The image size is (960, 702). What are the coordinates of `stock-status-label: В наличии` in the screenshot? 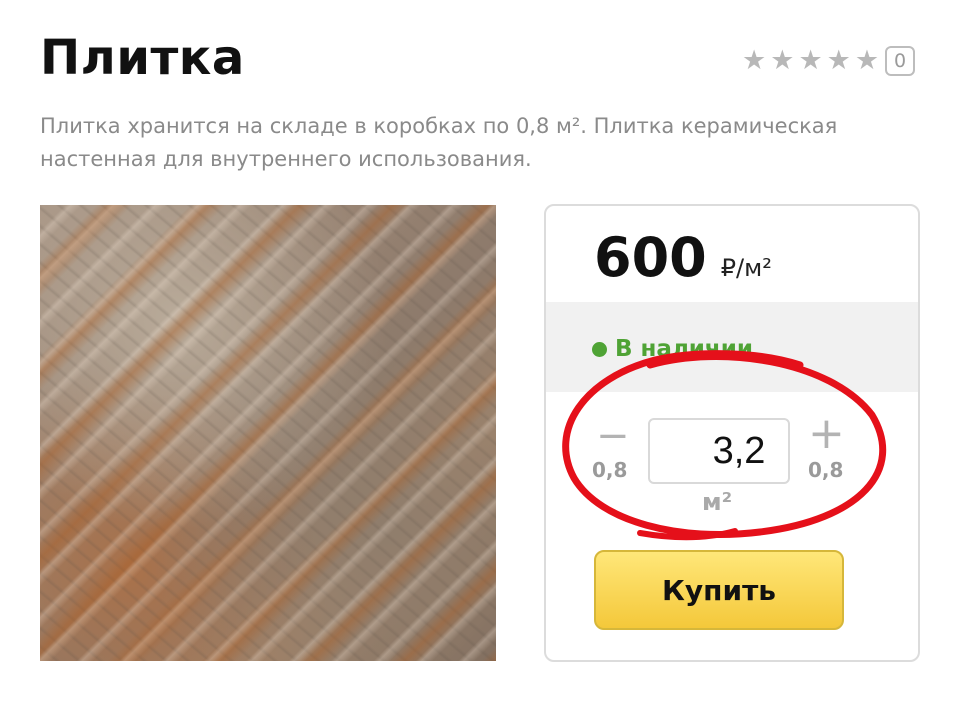 It's located at (684, 349).